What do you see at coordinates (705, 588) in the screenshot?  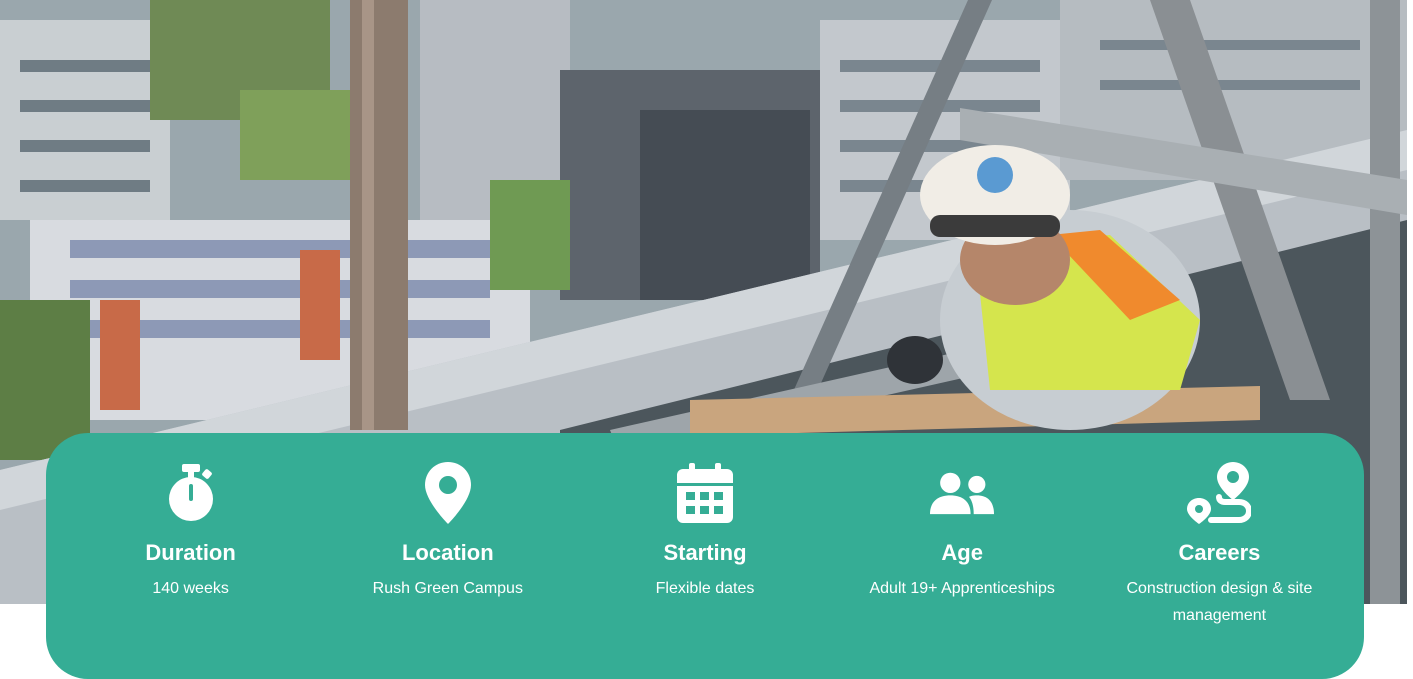 I see `info-value: Flexible dates` at bounding box center [705, 588].